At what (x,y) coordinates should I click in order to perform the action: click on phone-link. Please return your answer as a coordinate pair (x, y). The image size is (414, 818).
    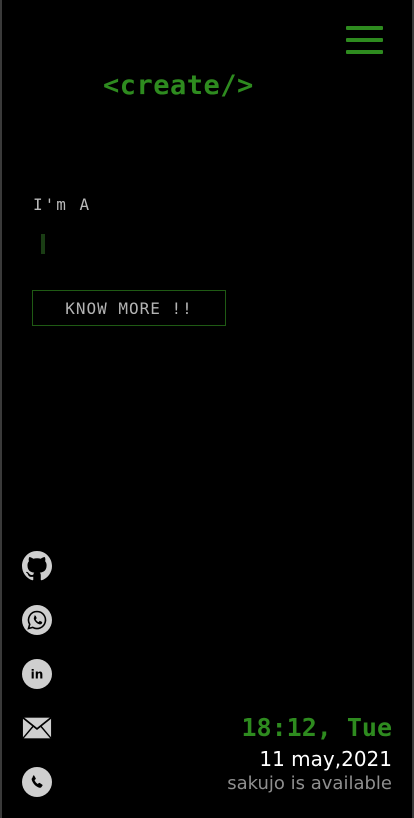
    Looking at the image, I should click on (37, 782).